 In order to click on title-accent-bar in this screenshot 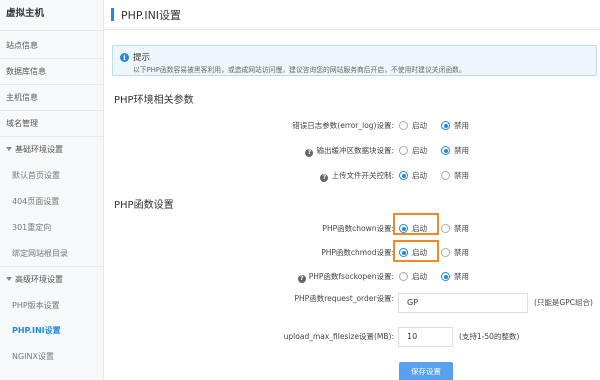, I will do `click(112, 14)`.